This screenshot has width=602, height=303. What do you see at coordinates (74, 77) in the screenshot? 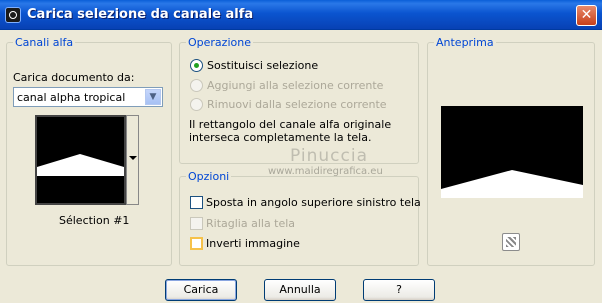
I see `document-source-label: Carica documento da:` at bounding box center [74, 77].